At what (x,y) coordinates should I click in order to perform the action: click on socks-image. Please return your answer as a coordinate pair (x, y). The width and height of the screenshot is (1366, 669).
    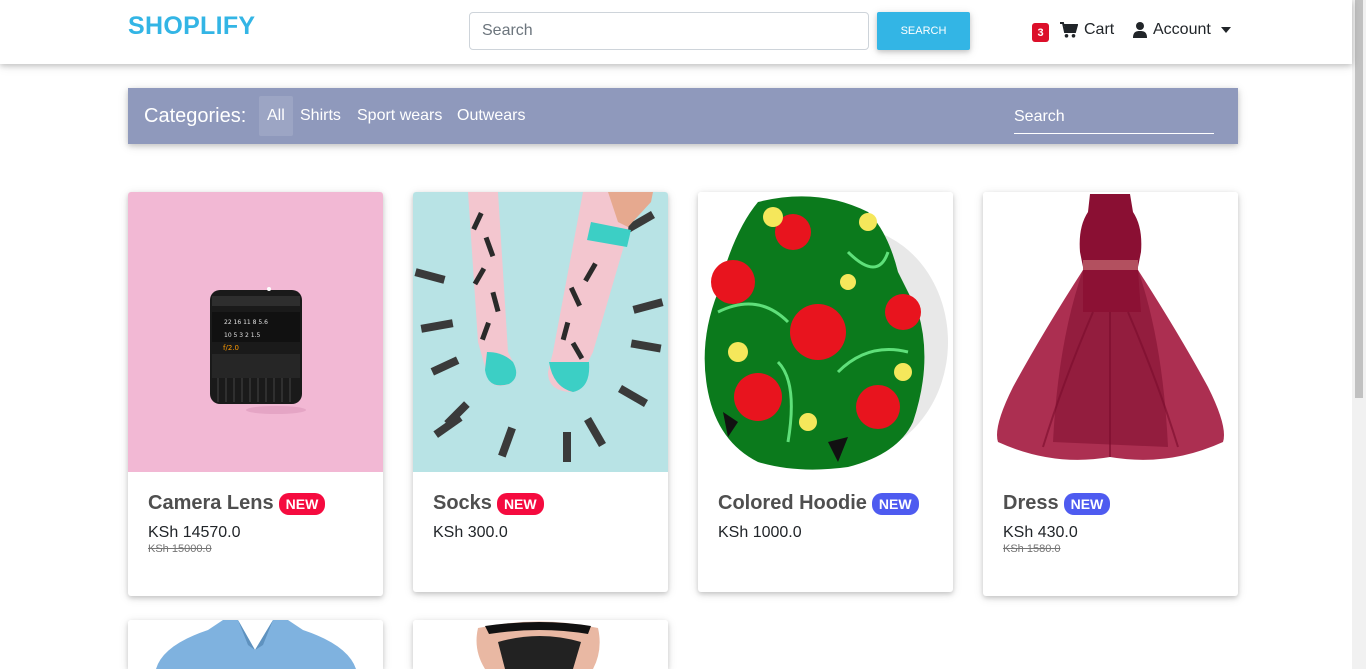
    Looking at the image, I should click on (540, 332).